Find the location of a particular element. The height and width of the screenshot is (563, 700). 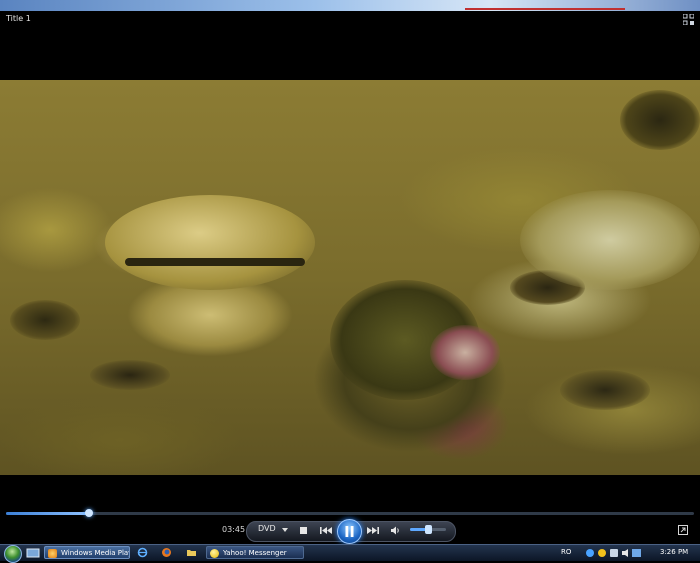

volume-slider-thumb is located at coordinates (428, 529).